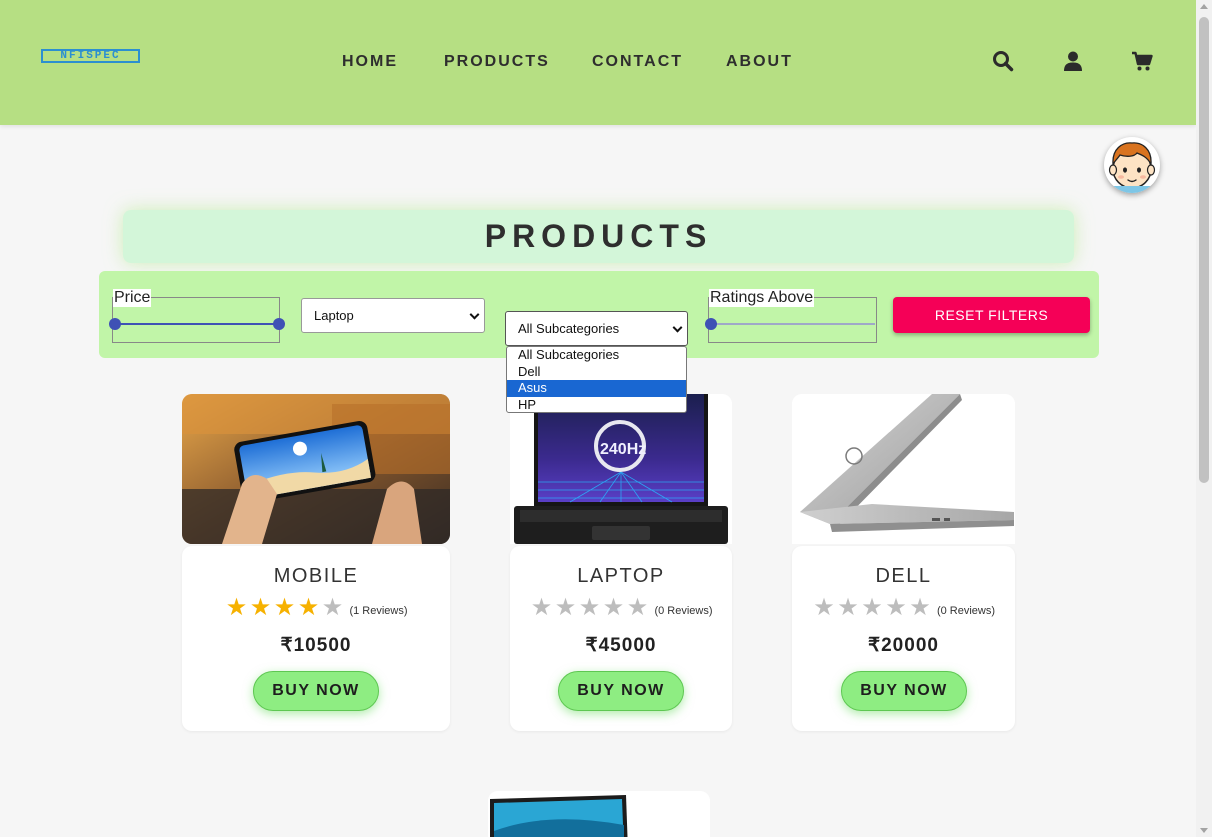 Image resolution: width=1212 pixels, height=837 pixels. Describe the element at coordinates (791, 316) in the screenshot. I see `ratings-filter: Ratings Above` at that location.